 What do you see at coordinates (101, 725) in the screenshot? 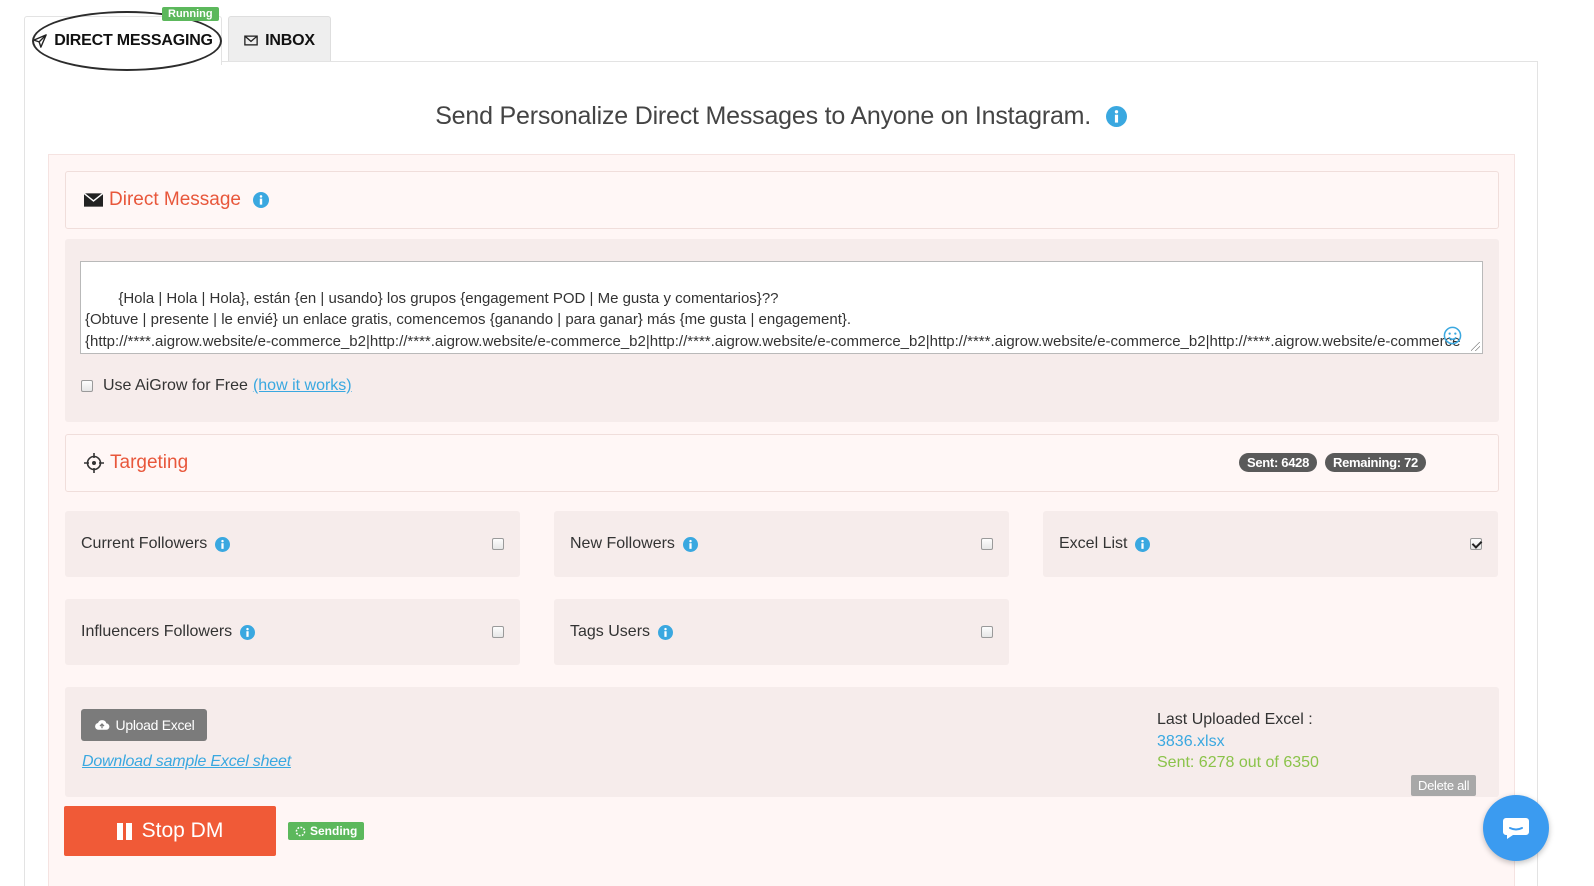
I see `cloud-upload-icon` at bounding box center [101, 725].